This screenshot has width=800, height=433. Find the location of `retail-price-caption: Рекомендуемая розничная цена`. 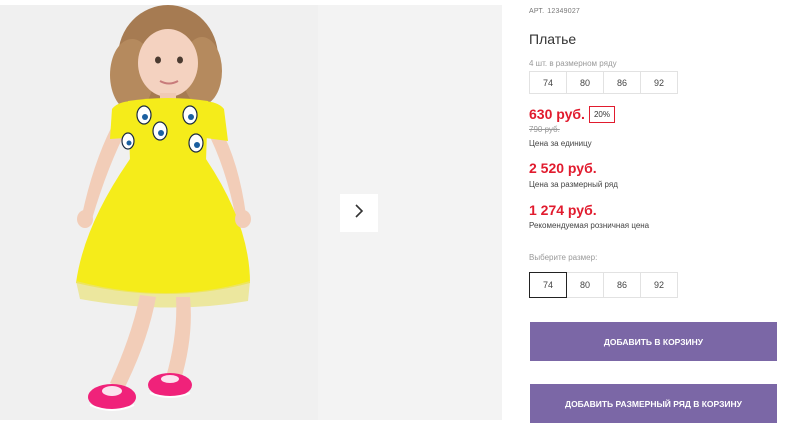

retail-price-caption: Рекомендуемая розничная цена is located at coordinates (589, 225).